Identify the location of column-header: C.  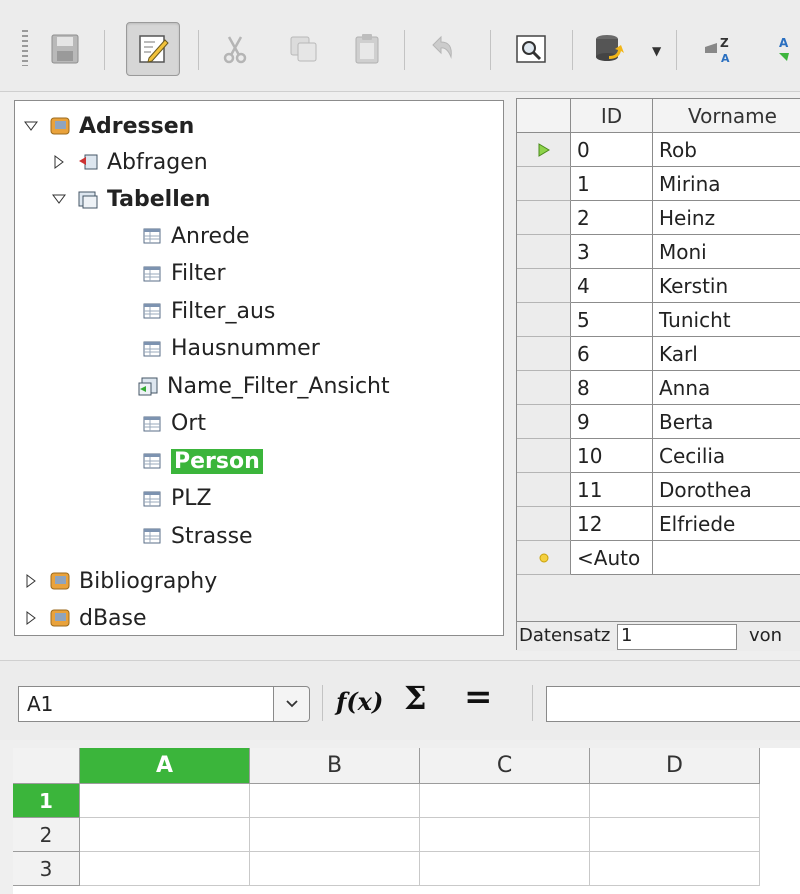
(505, 766).